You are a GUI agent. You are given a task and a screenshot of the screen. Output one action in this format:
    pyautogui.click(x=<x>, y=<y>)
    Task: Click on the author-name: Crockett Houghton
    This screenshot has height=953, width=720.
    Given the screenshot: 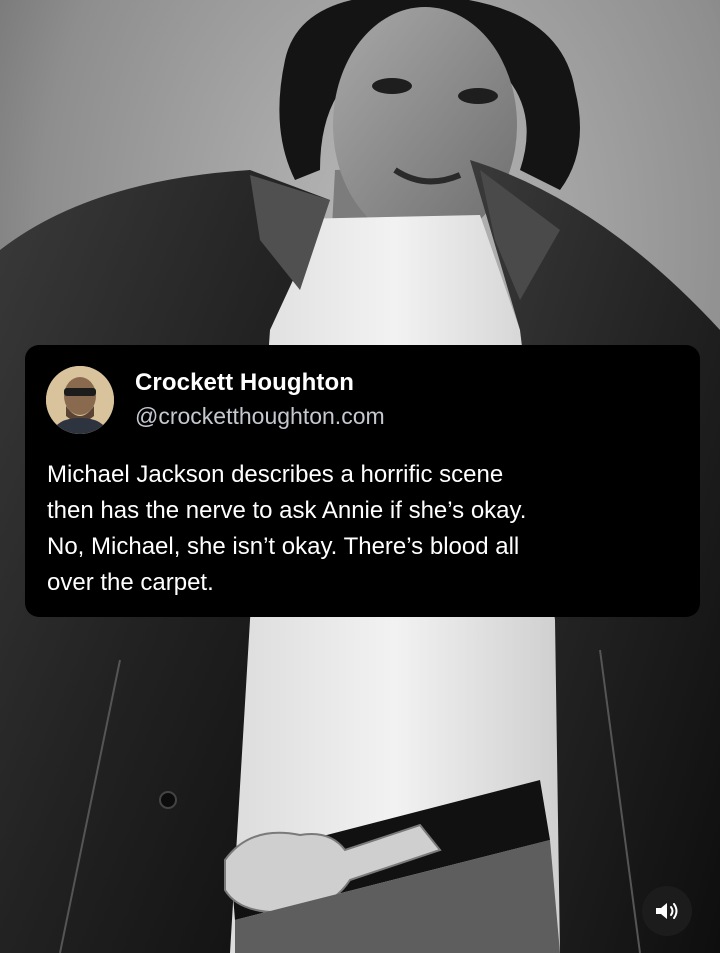 What is the action you would take?
    pyautogui.click(x=244, y=383)
    